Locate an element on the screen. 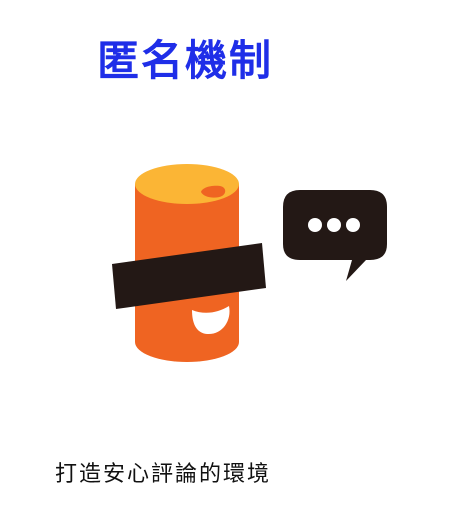 This screenshot has width=450, height=523. speech-bubble is located at coordinates (335, 235).